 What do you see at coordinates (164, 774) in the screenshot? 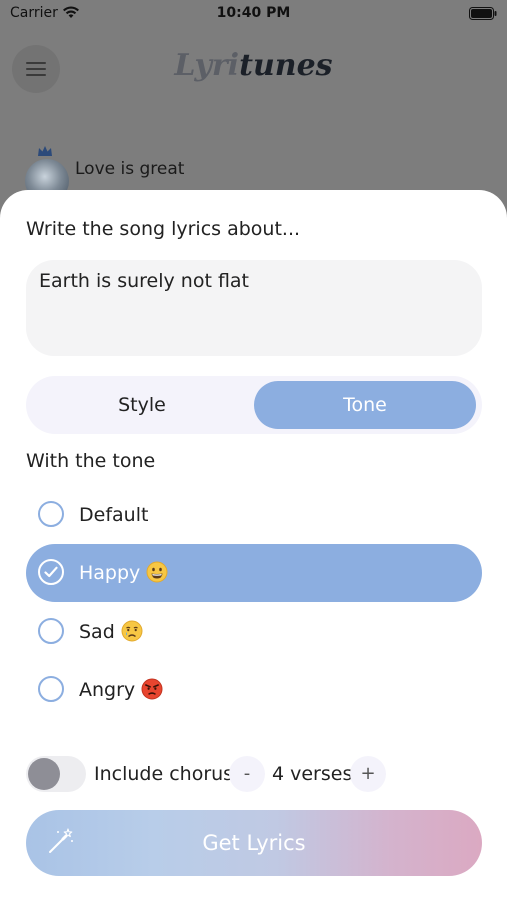
I see `include-chorus-label: Include chorus` at bounding box center [164, 774].